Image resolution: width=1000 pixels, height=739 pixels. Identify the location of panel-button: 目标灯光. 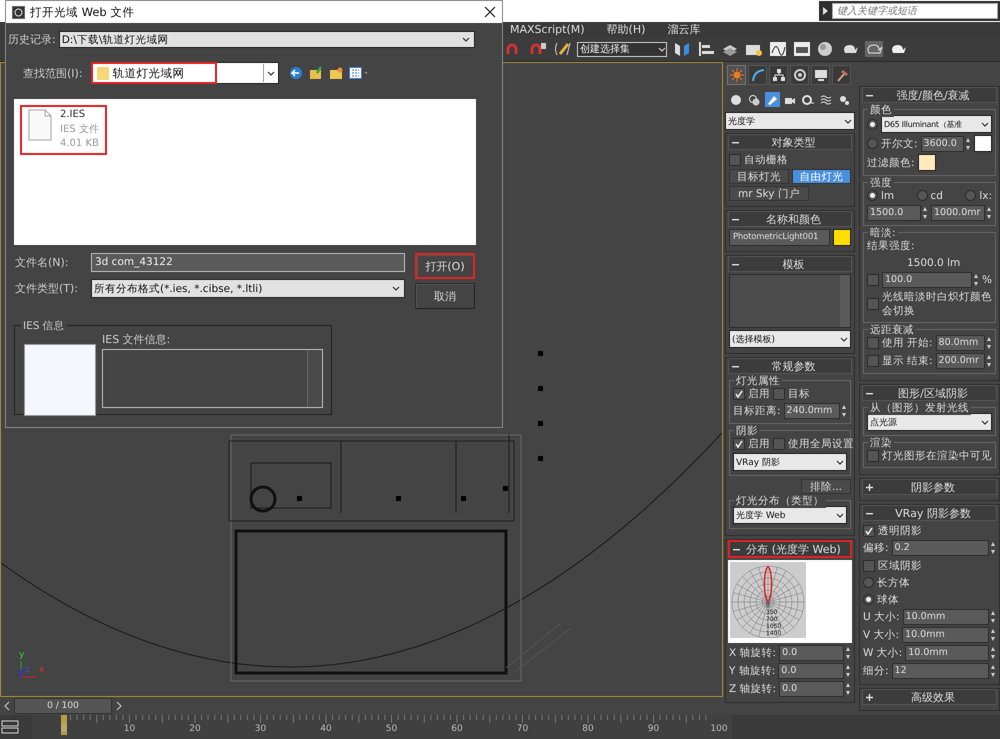
(758, 176).